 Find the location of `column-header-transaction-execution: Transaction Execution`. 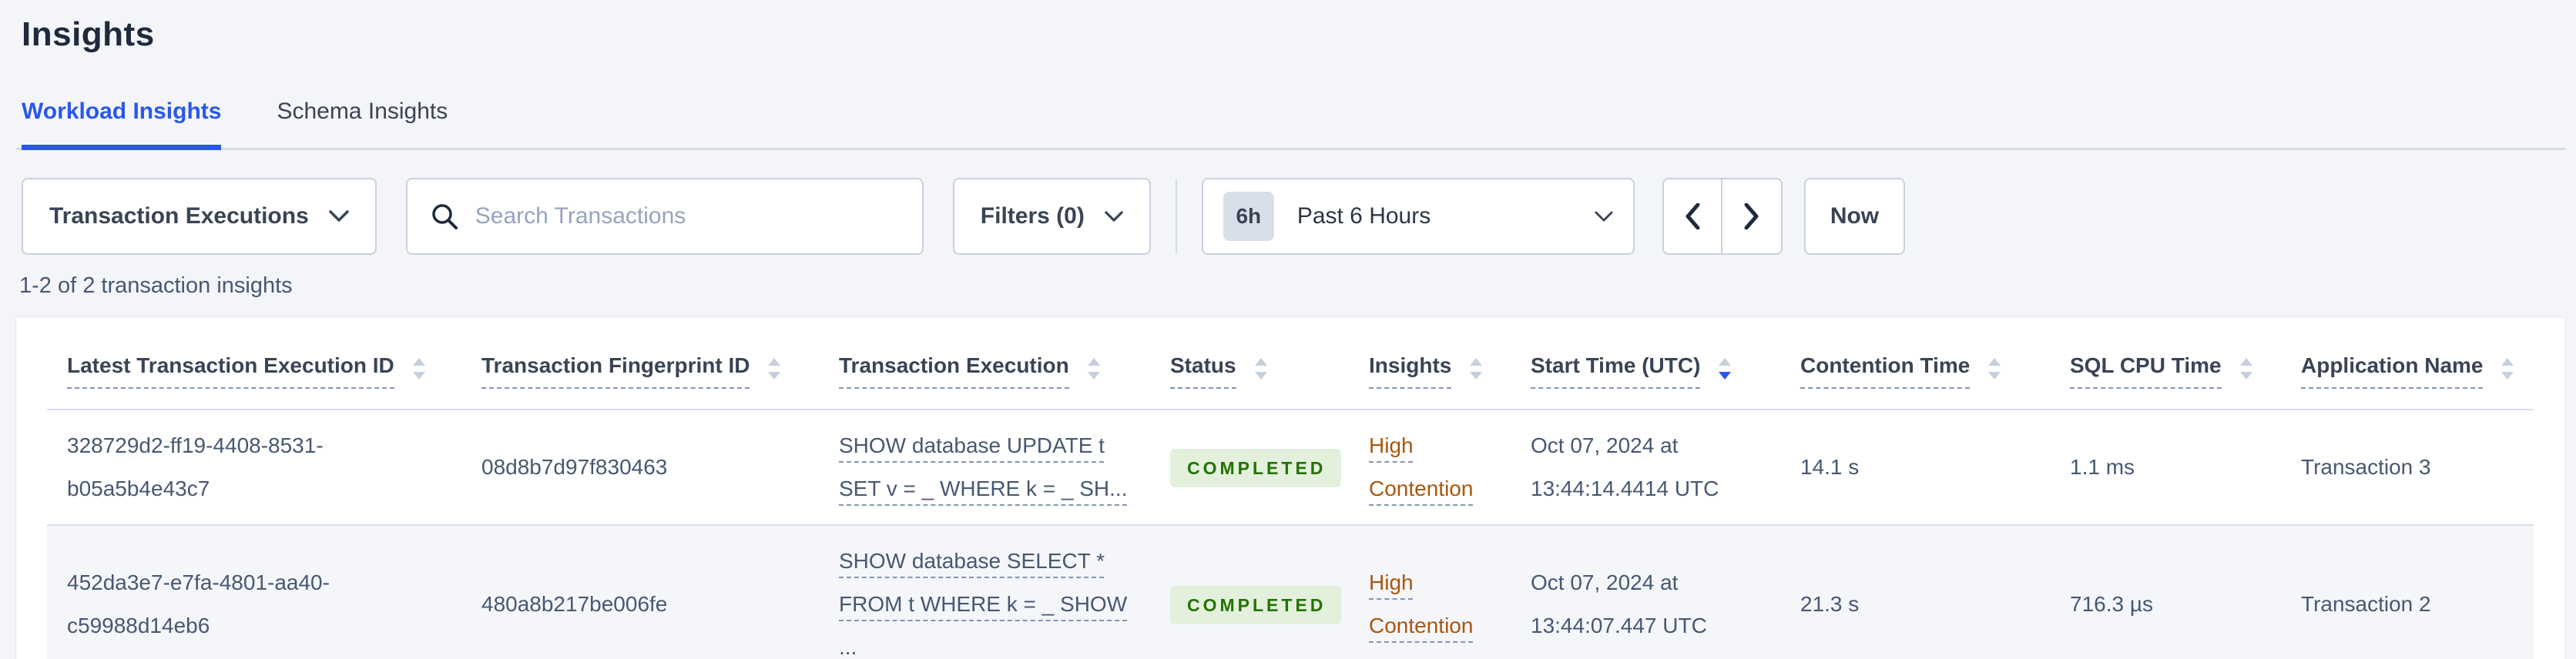

column-header-transaction-execution: Transaction Execution is located at coordinates (984, 364).